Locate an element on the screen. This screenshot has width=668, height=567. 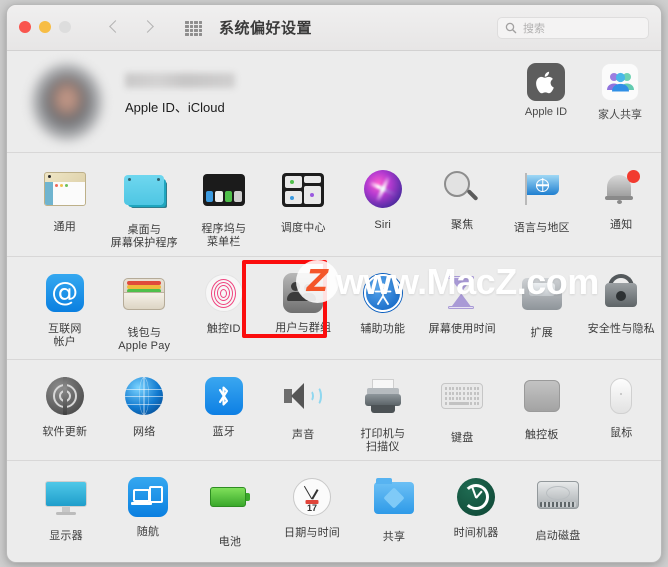
extensions-icon is located at coordinates (542, 300).